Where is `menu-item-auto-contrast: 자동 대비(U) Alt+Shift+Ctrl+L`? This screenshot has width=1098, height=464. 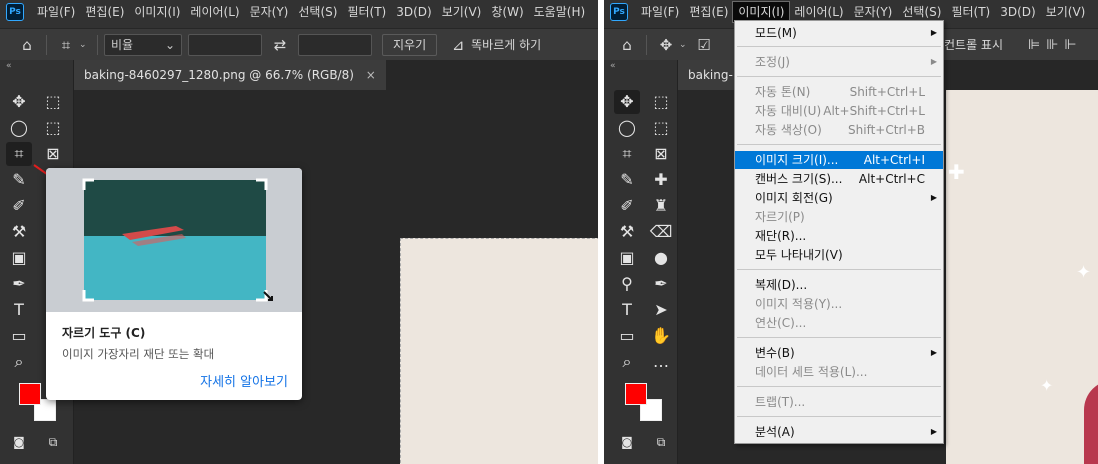 menu-item-auto-contrast: 자동 대비(U) Alt+Shift+Ctrl+L is located at coordinates (839, 111).